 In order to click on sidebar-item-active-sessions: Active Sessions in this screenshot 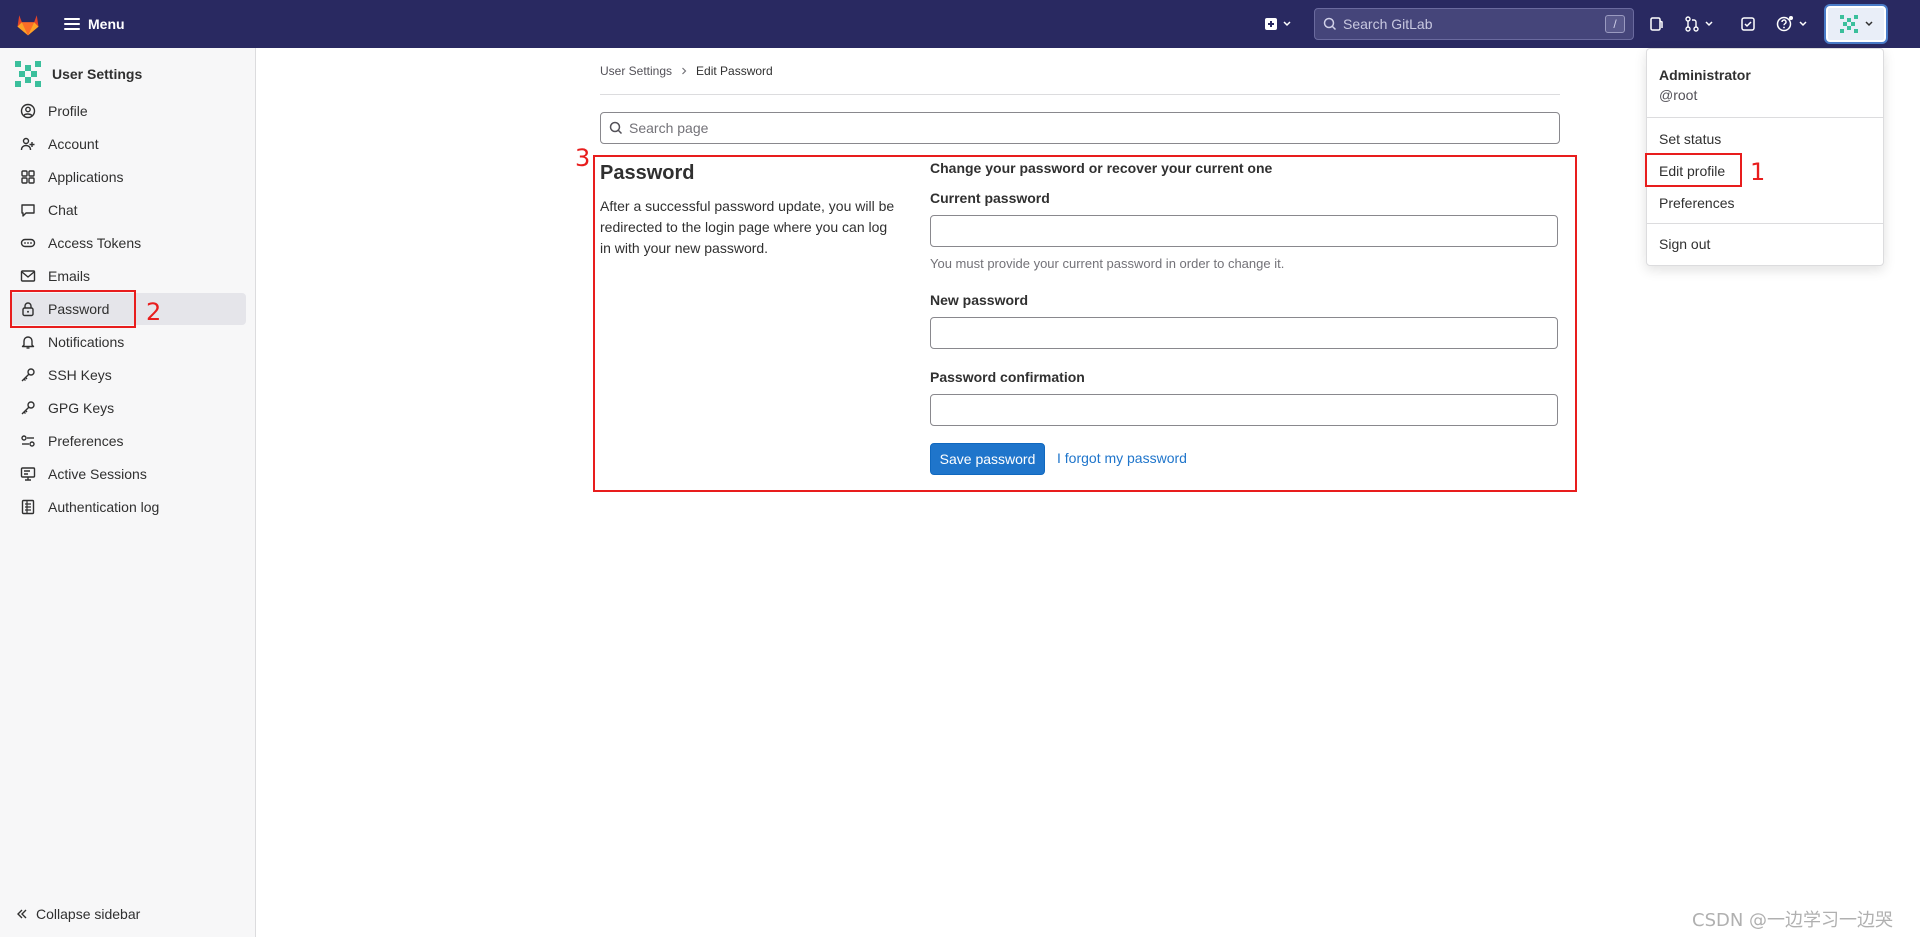, I will do `click(128, 474)`.